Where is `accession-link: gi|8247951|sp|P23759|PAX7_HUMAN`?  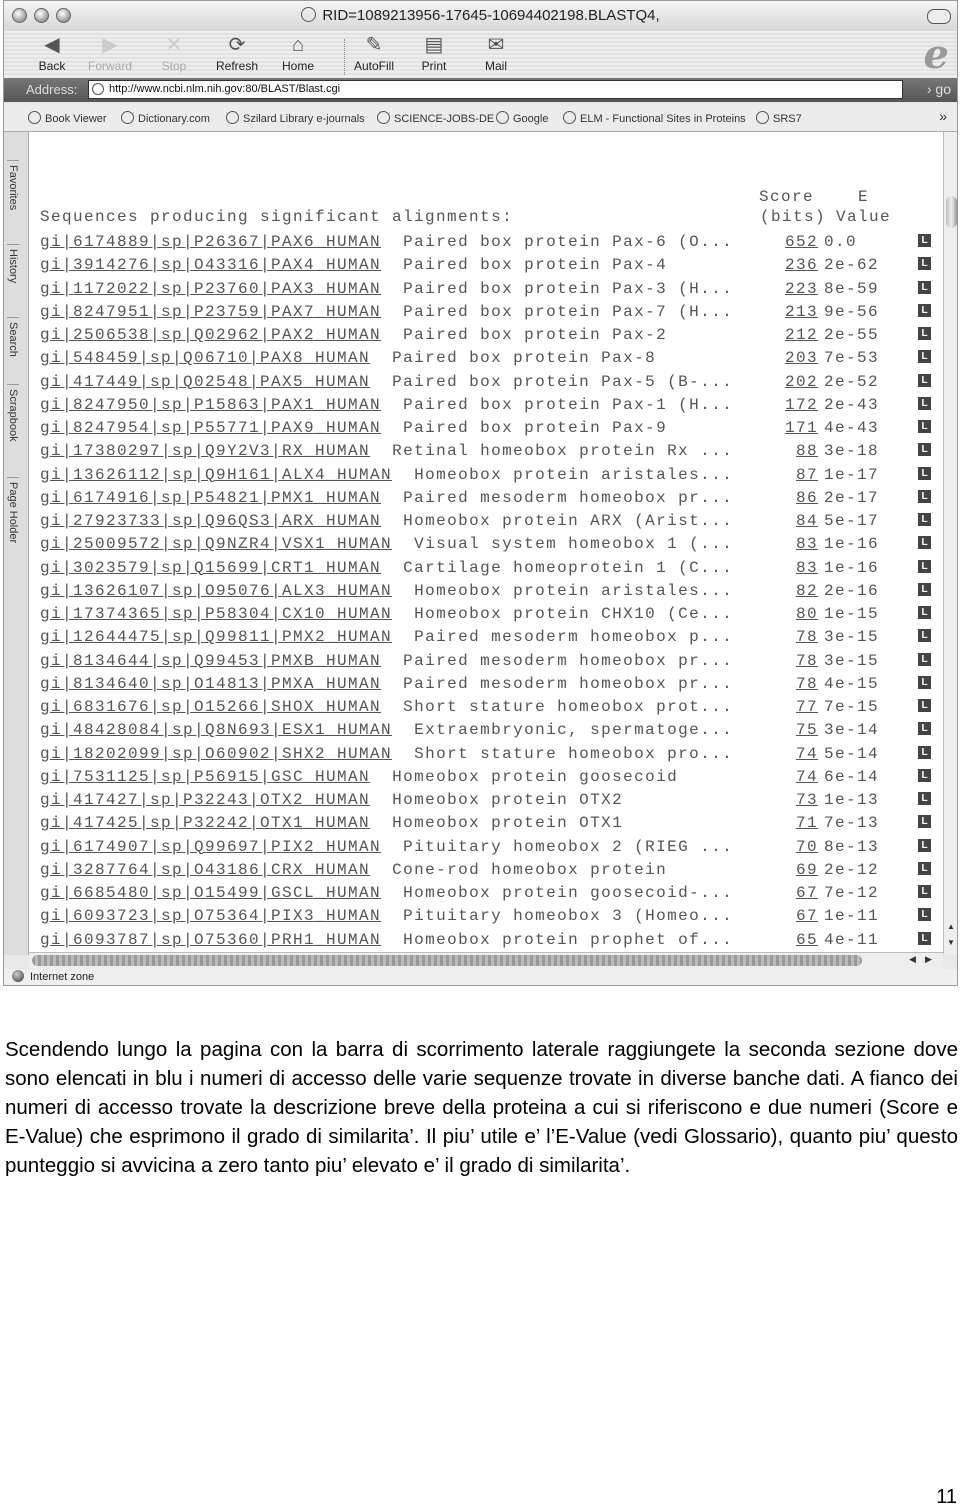 accession-link: gi|8247951|sp|P23759|PAX7_HUMAN is located at coordinates (210, 312).